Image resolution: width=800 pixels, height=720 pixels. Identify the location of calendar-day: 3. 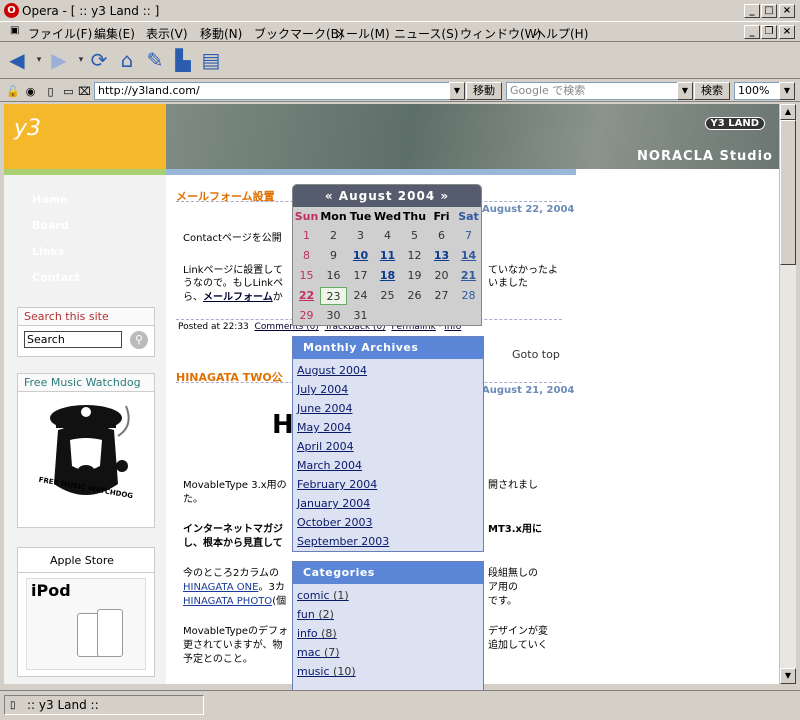
(360, 235).